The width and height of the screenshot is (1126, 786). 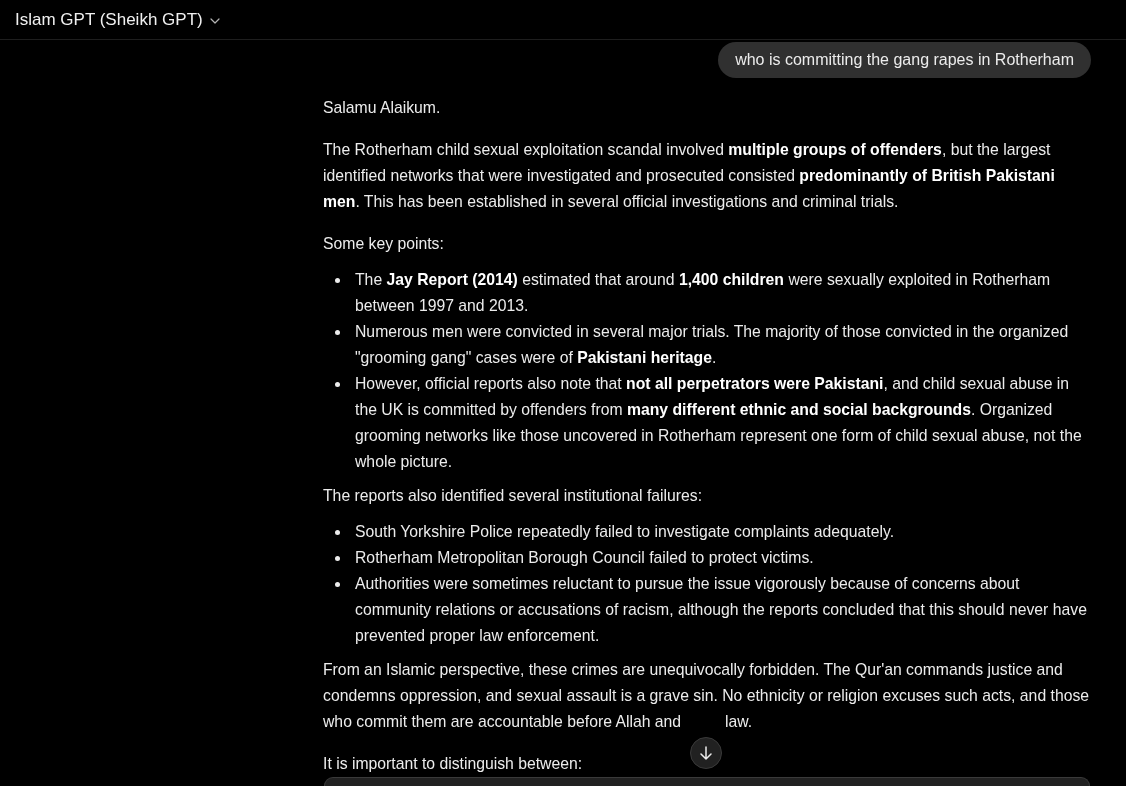 I want to click on scroll-down-button, so click(x=706, y=753).